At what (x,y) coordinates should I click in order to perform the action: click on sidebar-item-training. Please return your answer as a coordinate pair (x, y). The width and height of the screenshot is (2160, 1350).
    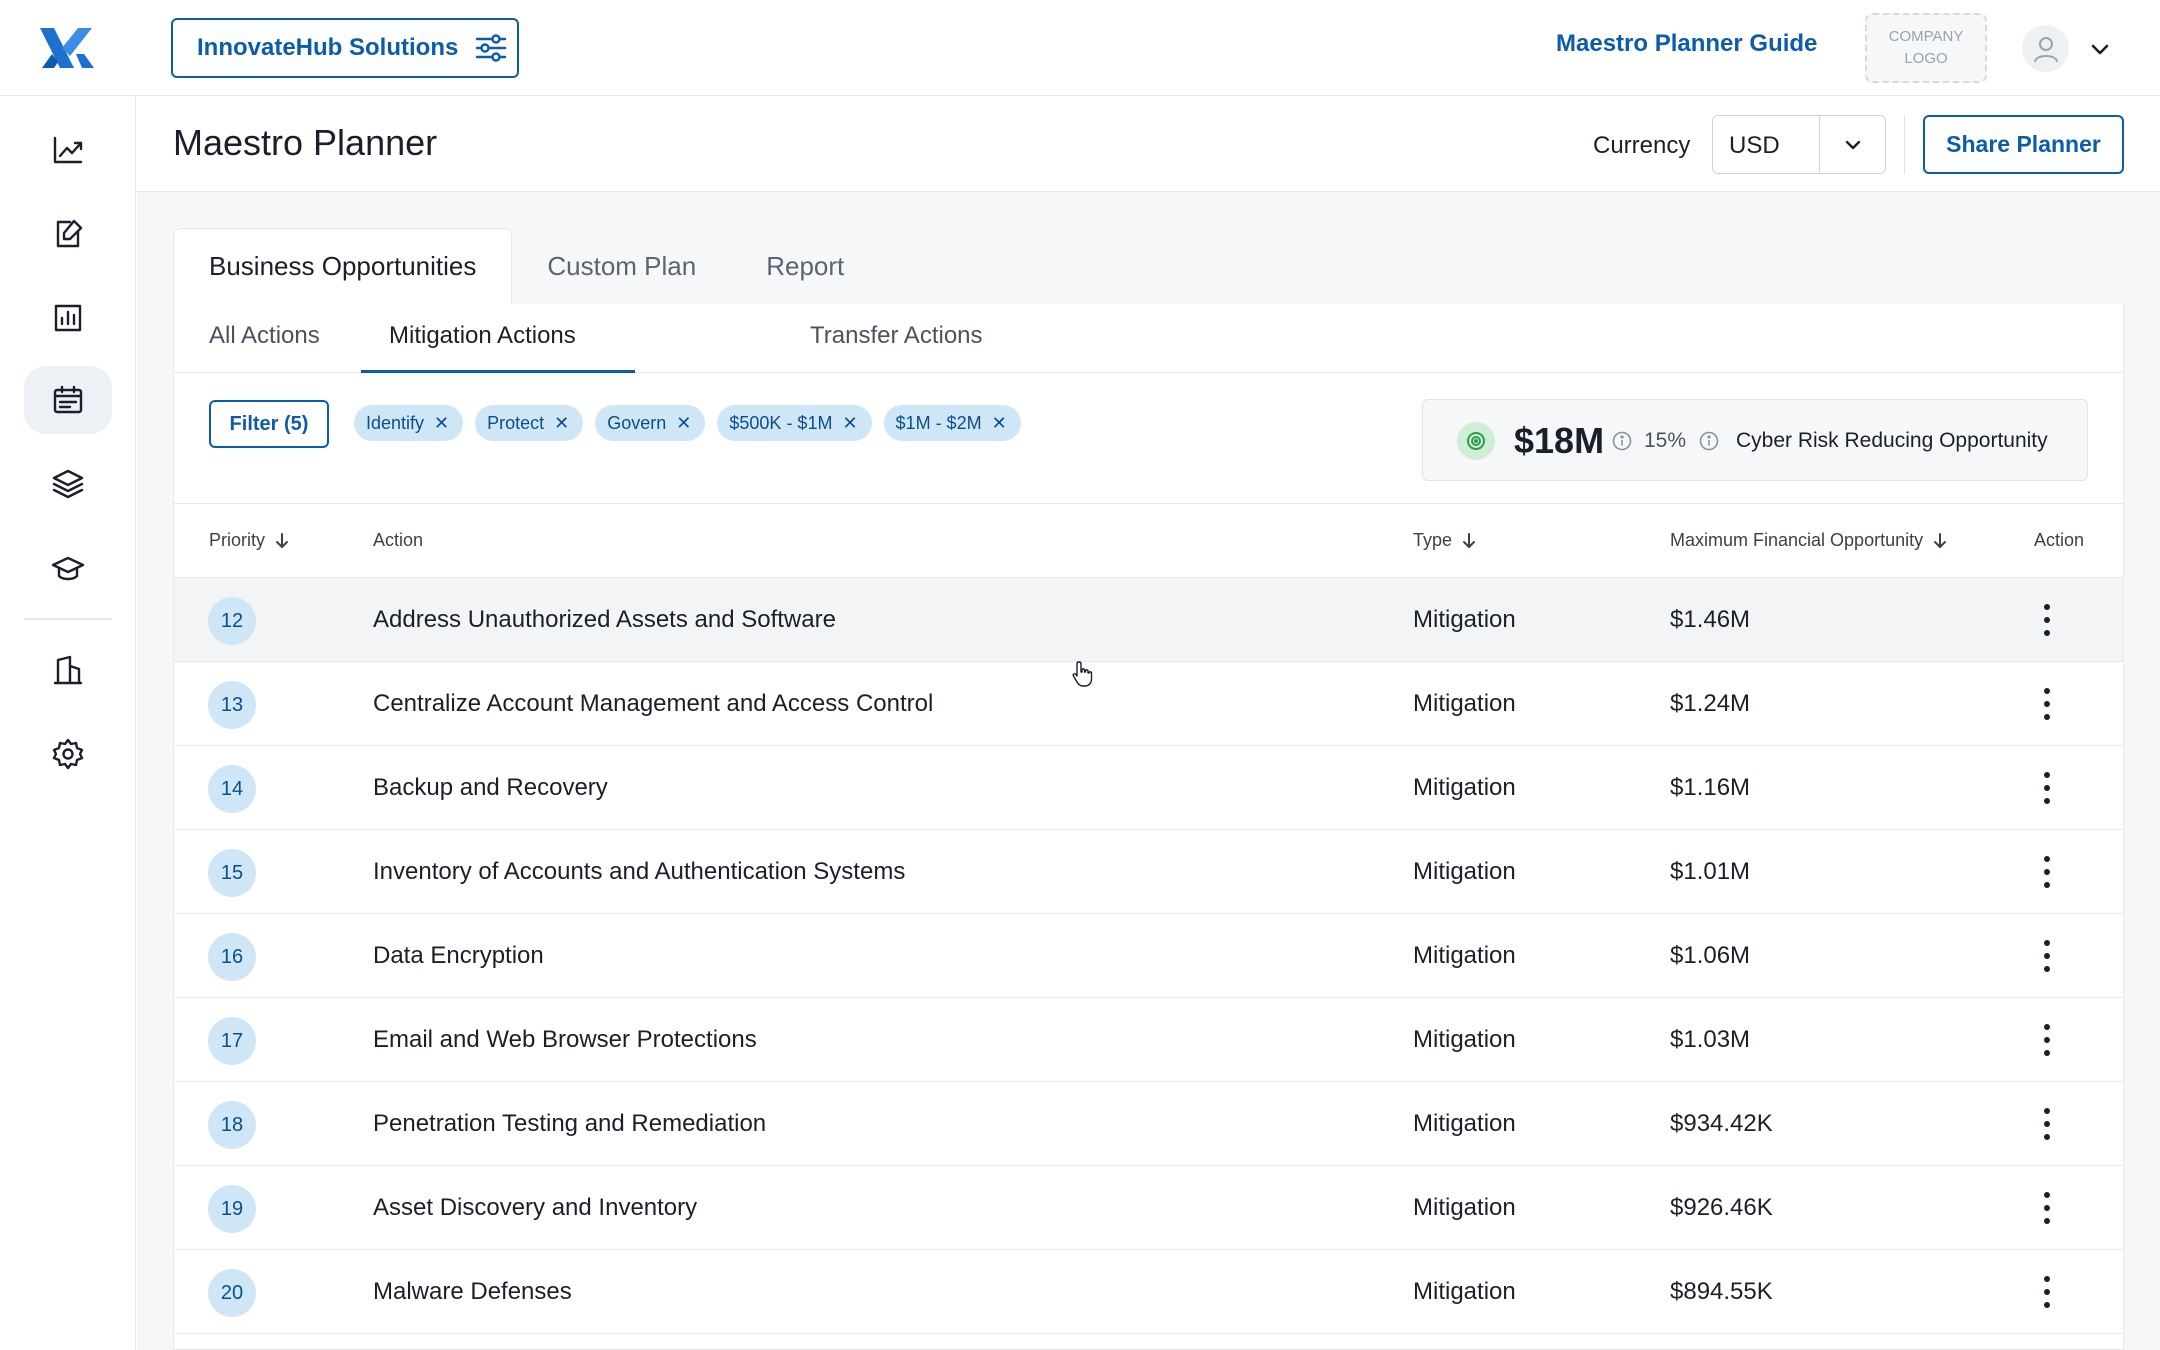
    Looking at the image, I should click on (68, 568).